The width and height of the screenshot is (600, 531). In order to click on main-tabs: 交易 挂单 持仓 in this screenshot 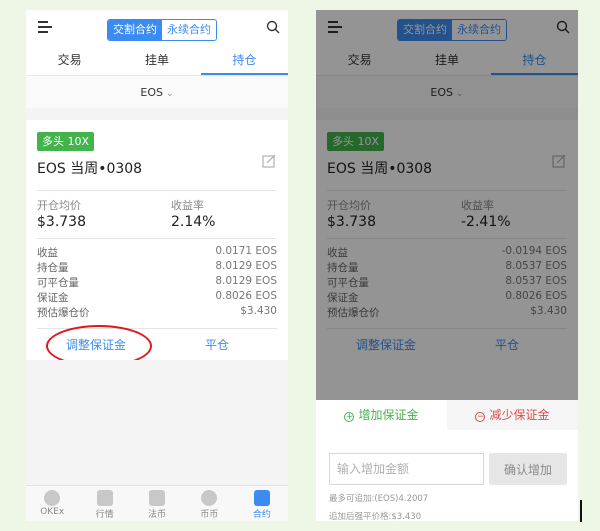, I will do `click(157, 61)`.